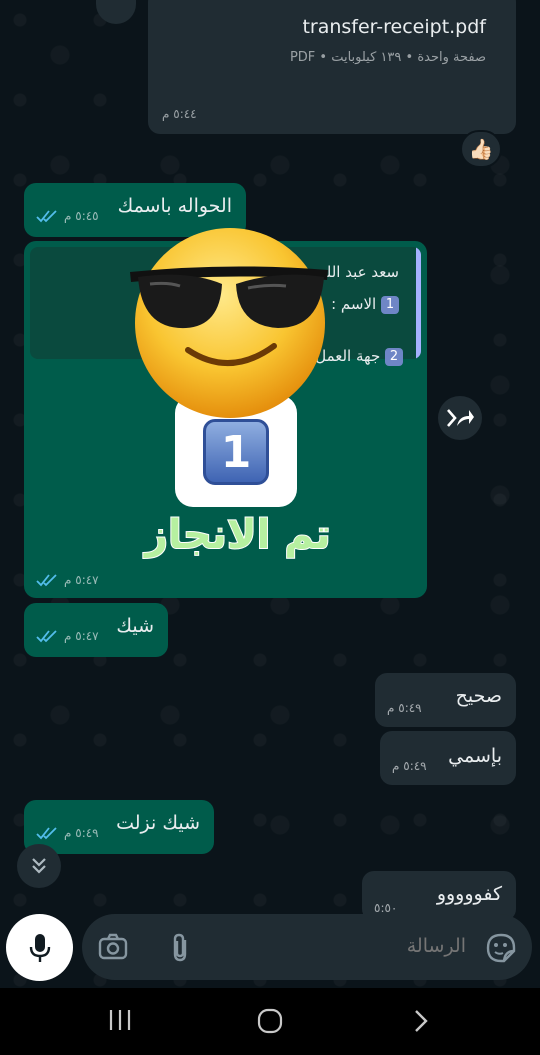  What do you see at coordinates (418, 303) in the screenshot?
I see `quote-bar` at bounding box center [418, 303].